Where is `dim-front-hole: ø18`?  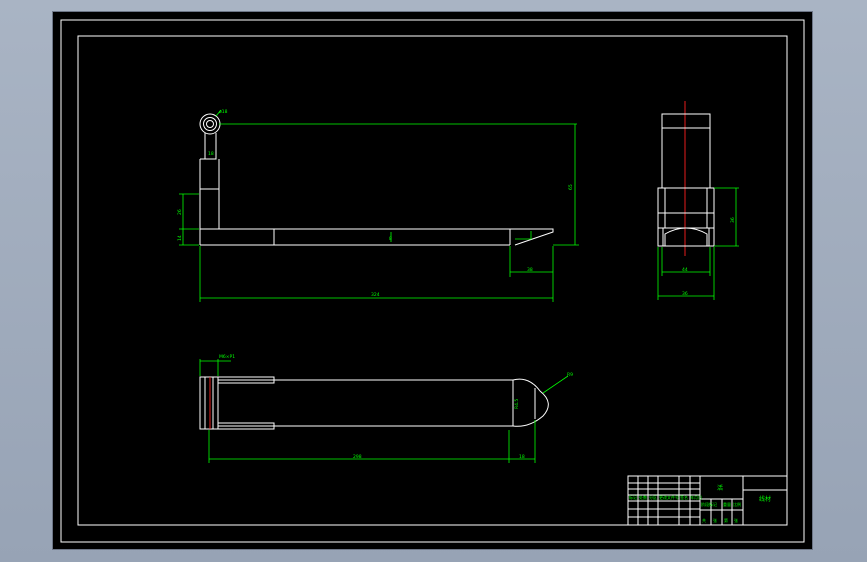
dim-front-hole: ø18 is located at coordinates (223, 112).